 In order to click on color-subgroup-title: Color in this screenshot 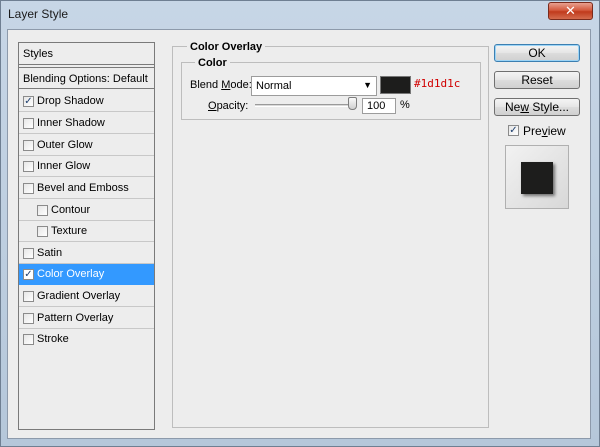, I will do `click(212, 63)`.